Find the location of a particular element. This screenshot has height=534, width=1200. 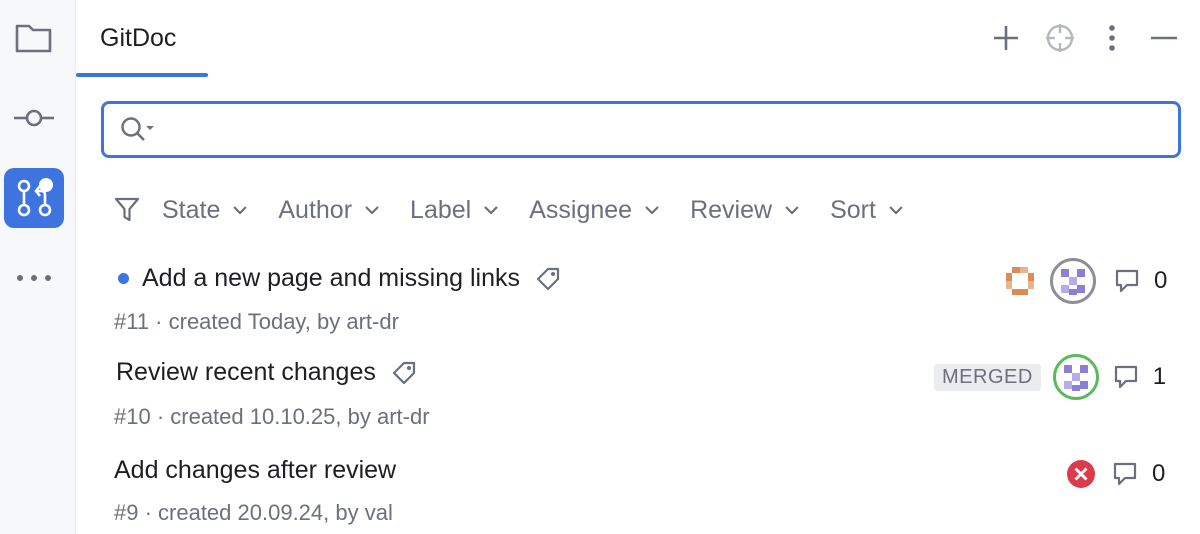

more-tools-button is located at coordinates (34, 278).